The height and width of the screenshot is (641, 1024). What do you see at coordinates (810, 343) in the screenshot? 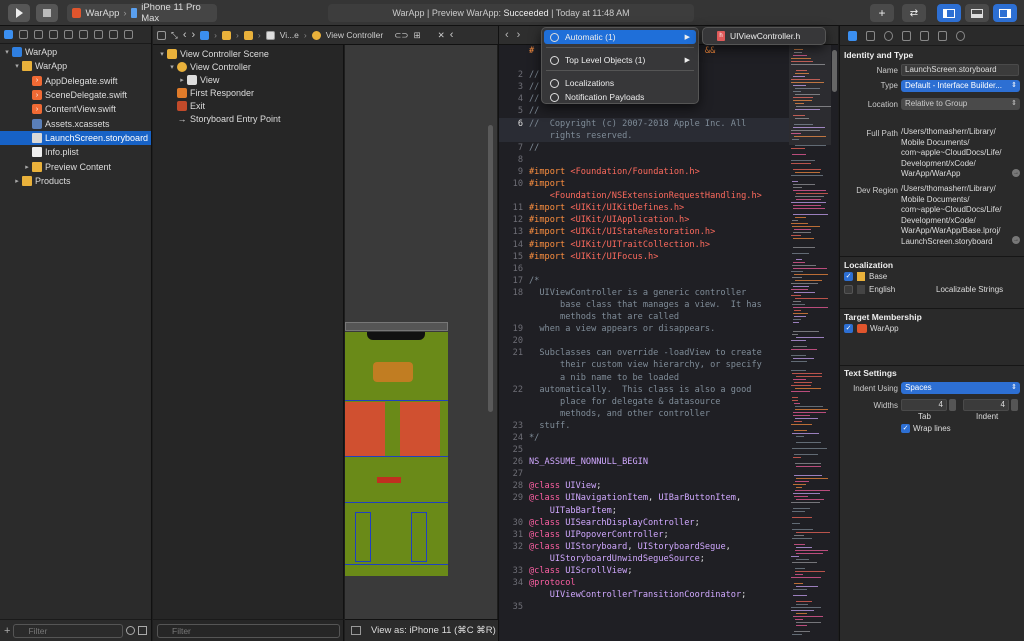
I see `code-minimap` at bounding box center [810, 343].